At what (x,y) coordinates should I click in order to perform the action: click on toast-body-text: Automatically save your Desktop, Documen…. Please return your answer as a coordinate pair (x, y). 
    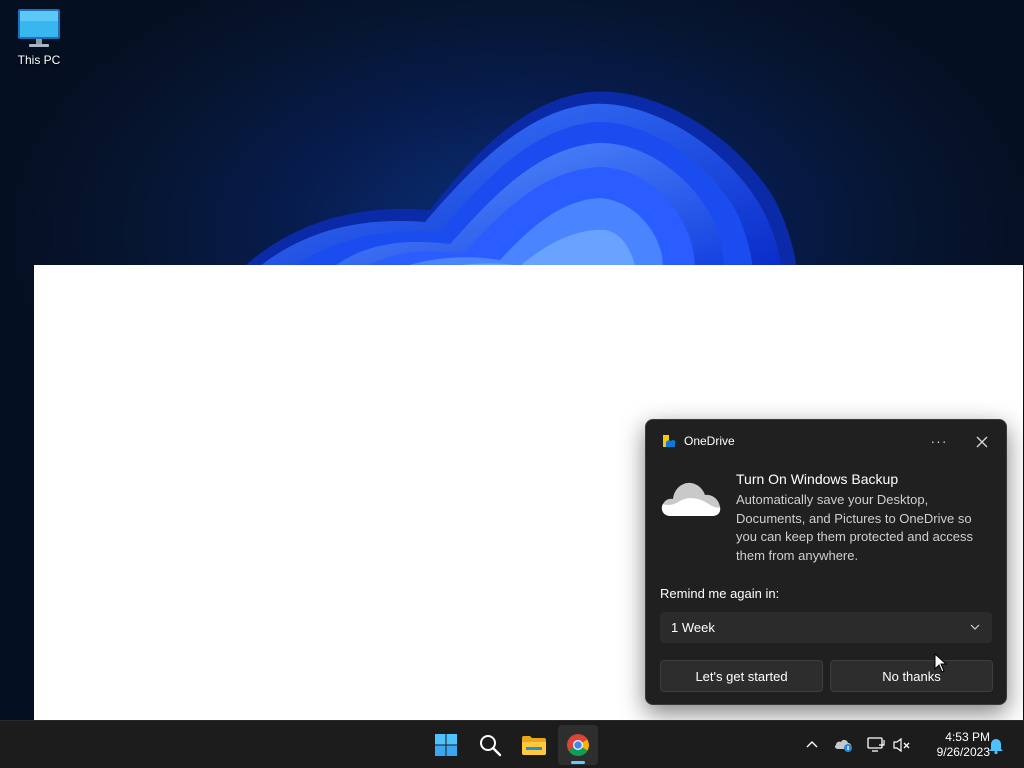
    Looking at the image, I should click on (855, 527).